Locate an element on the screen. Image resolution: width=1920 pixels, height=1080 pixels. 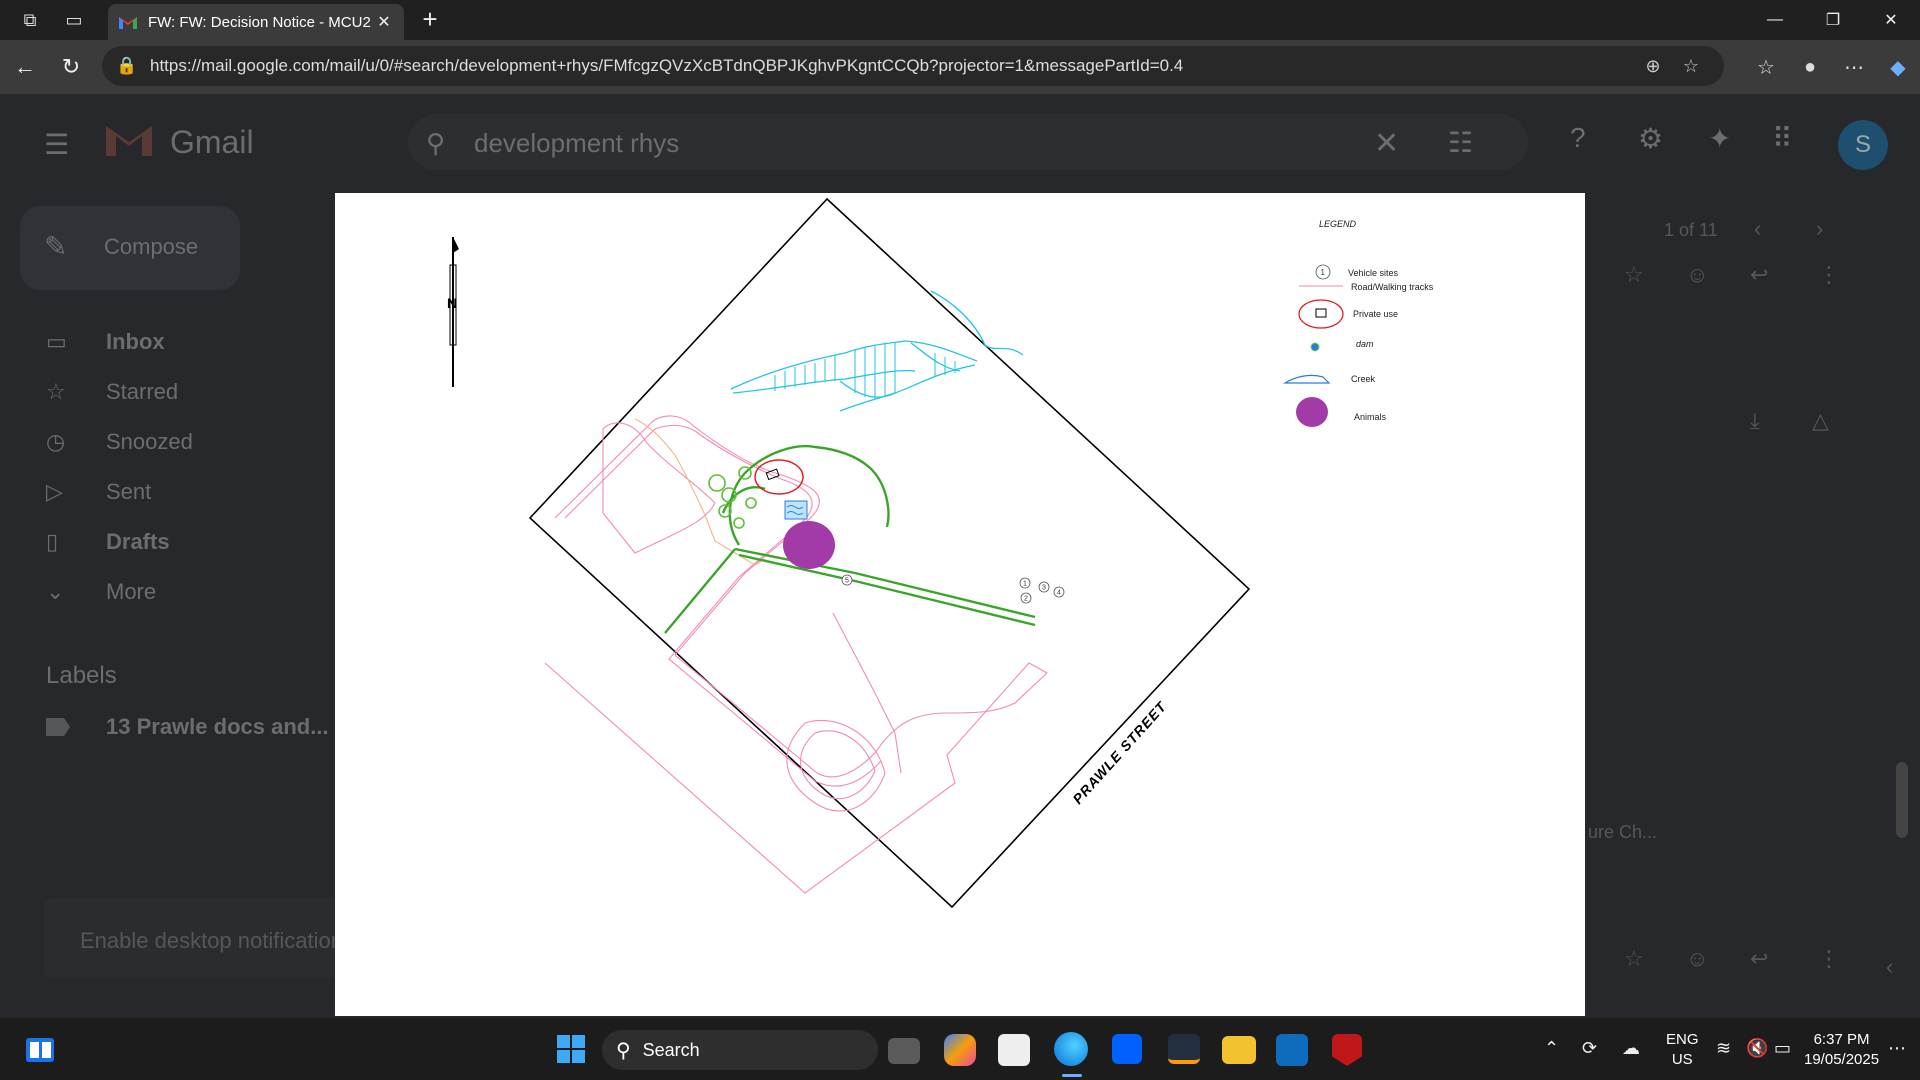
site-number: 3 is located at coordinates (1044, 588).